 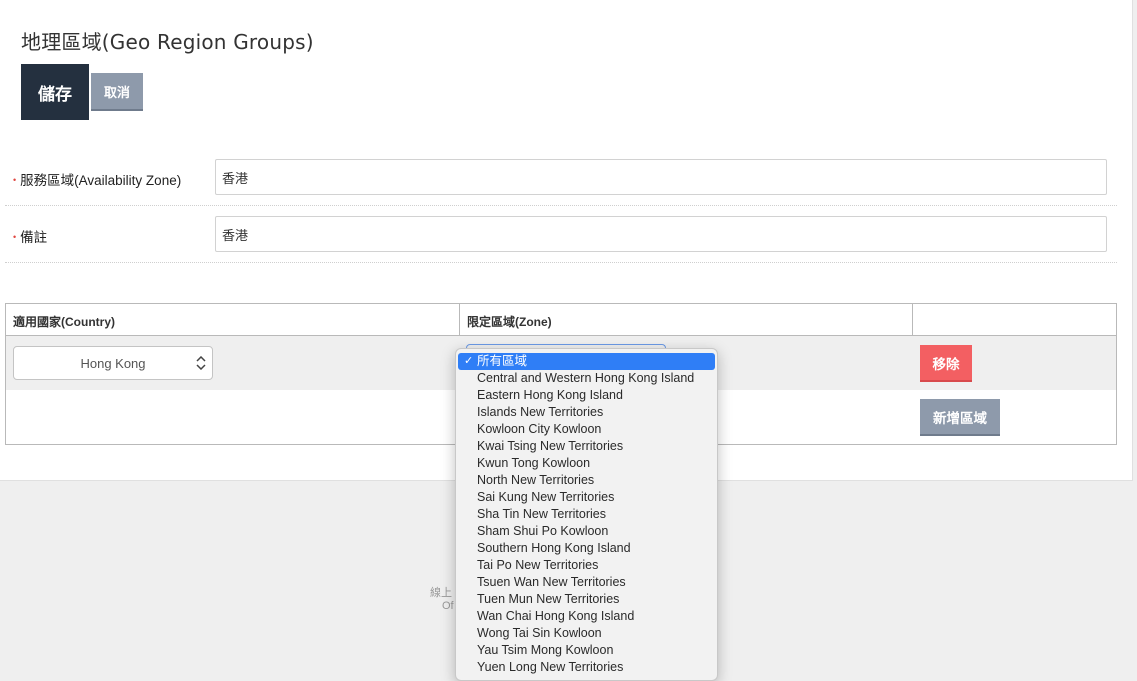 I want to click on zone-option: Yau Tsim Mong Kowloon, so click(x=586, y=650).